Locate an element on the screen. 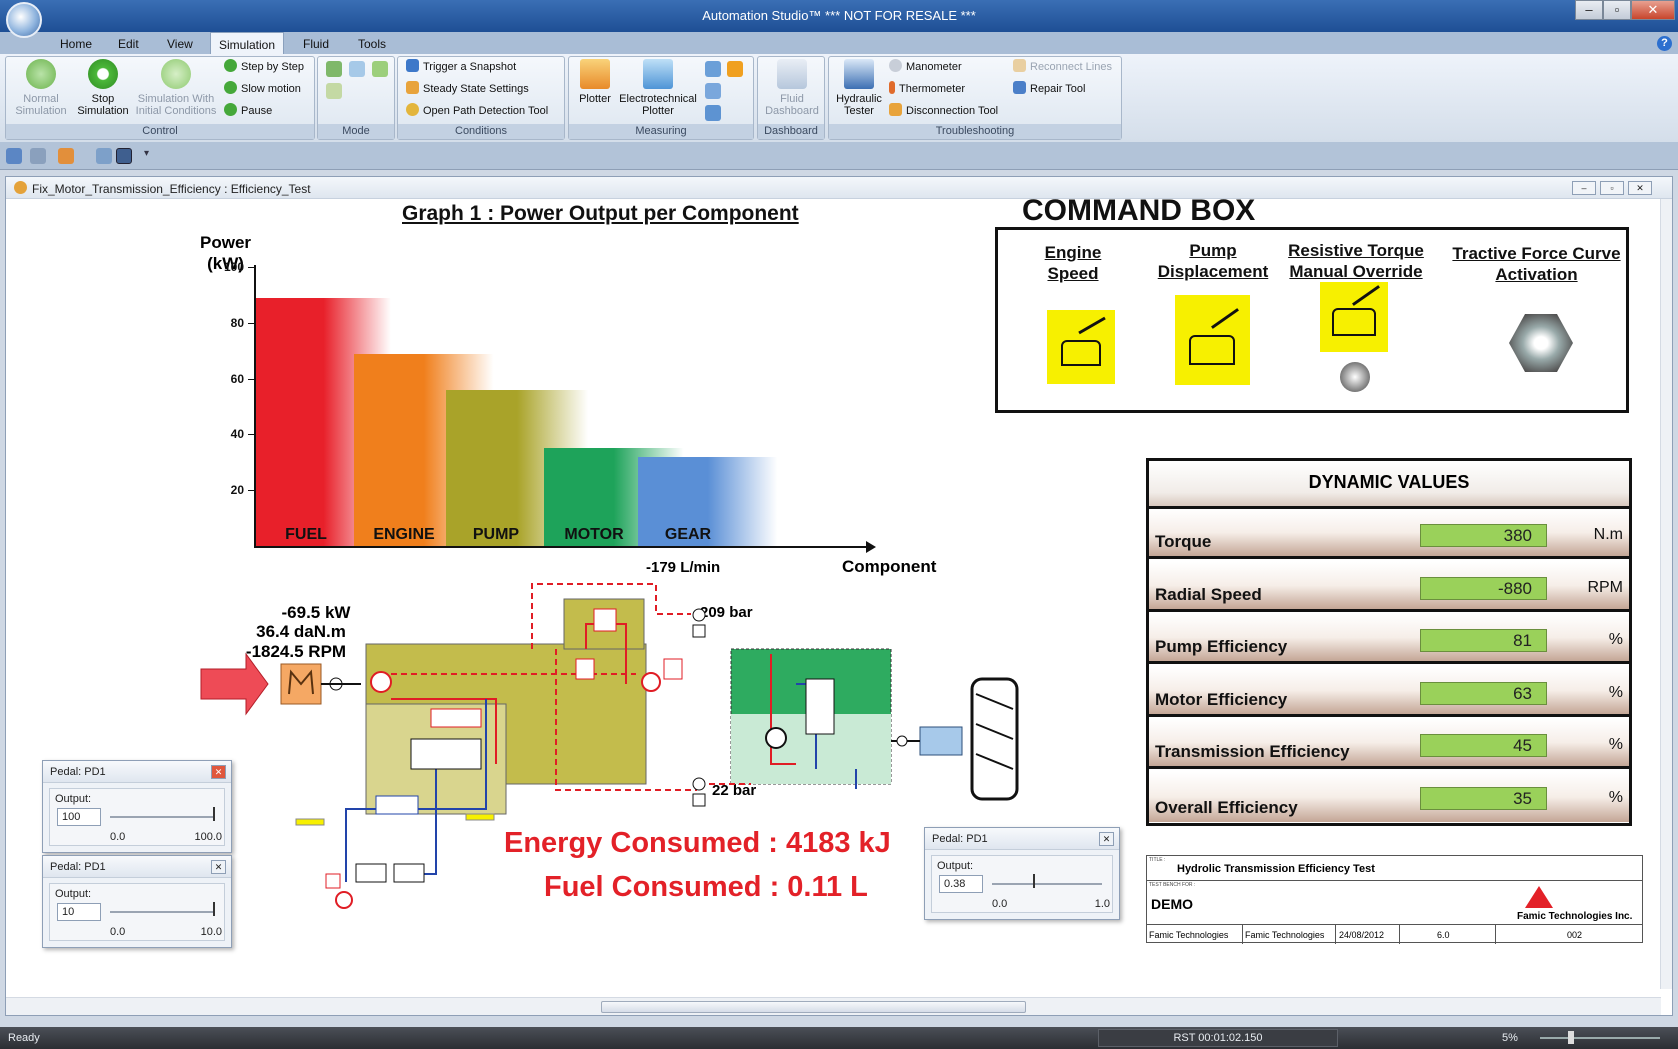 This screenshot has height=1049, width=1678. tab-view: View is located at coordinates (180, 44).